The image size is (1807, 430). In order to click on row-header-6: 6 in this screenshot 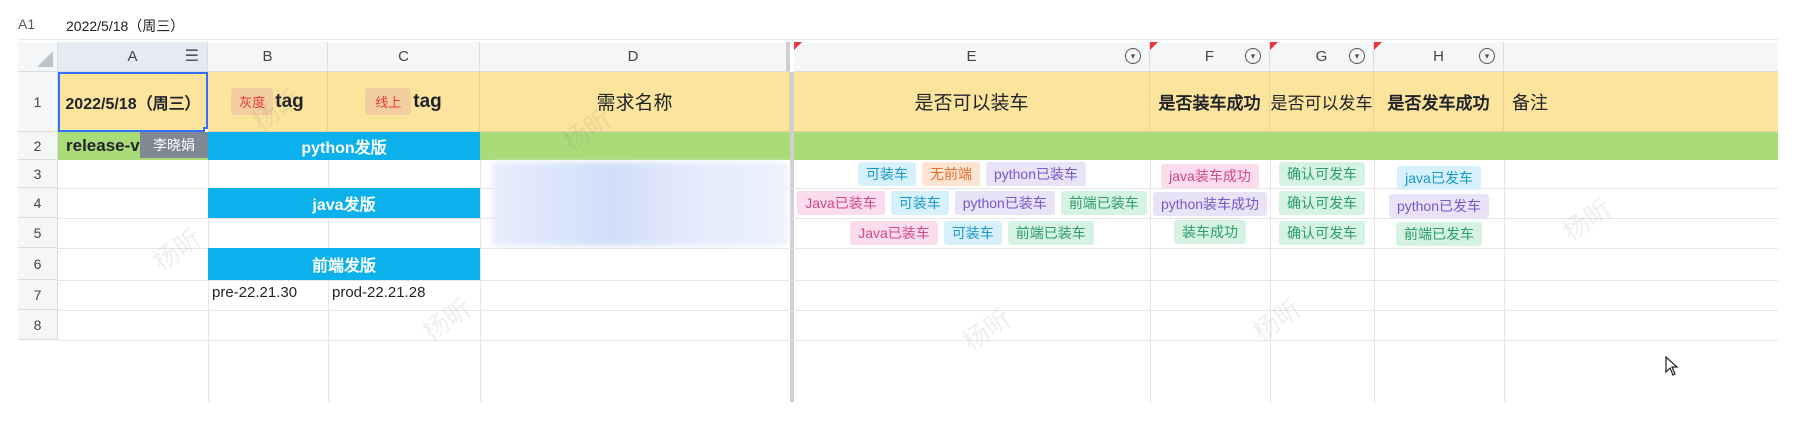, I will do `click(38, 264)`.